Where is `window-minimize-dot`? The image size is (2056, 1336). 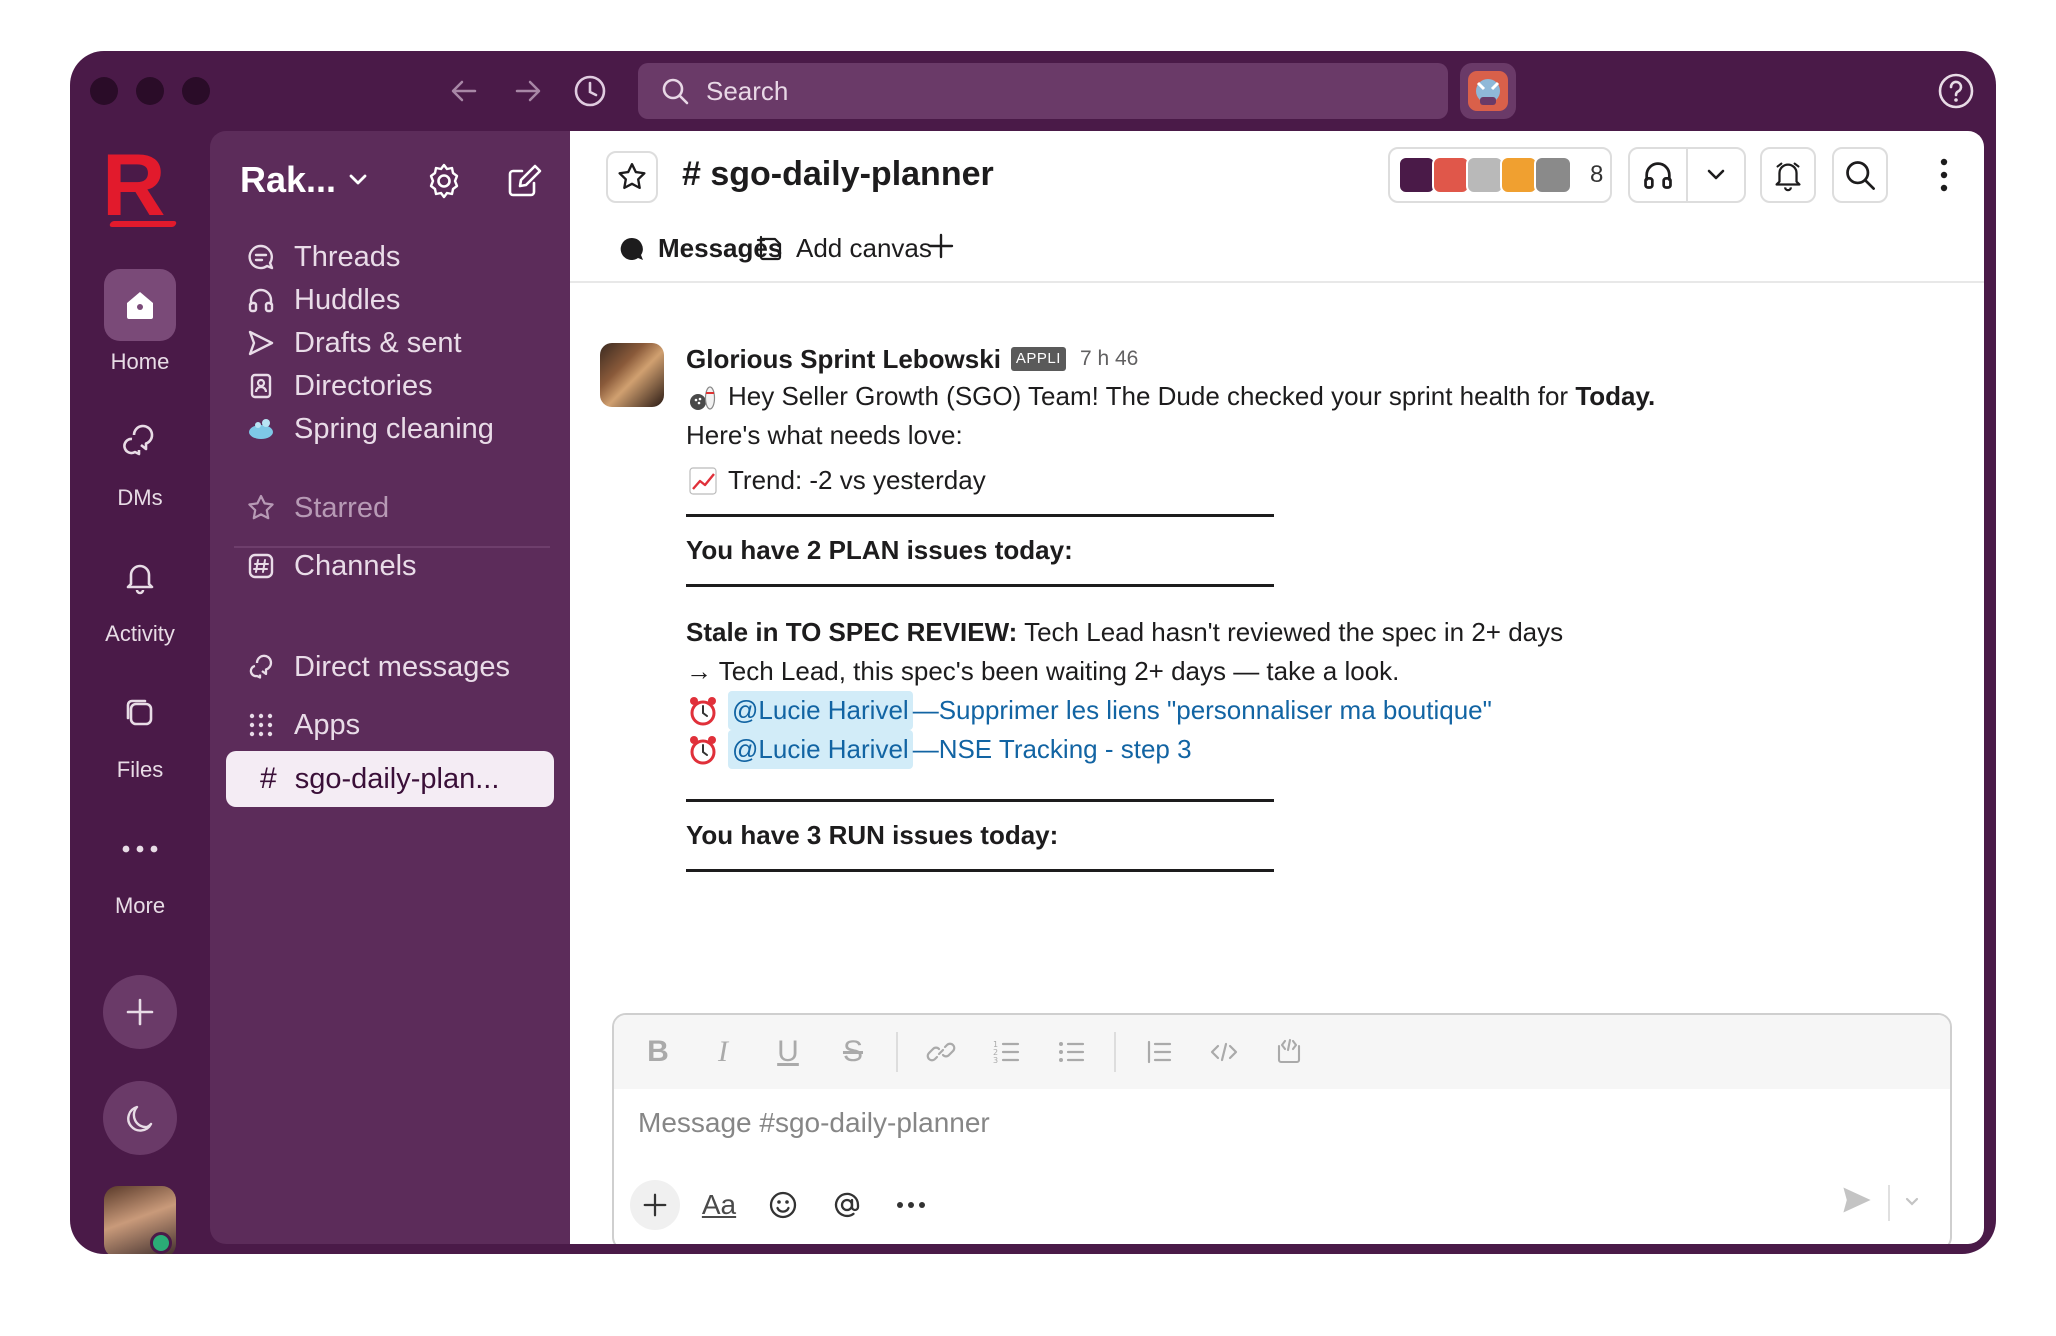
window-minimize-dot is located at coordinates (150, 91).